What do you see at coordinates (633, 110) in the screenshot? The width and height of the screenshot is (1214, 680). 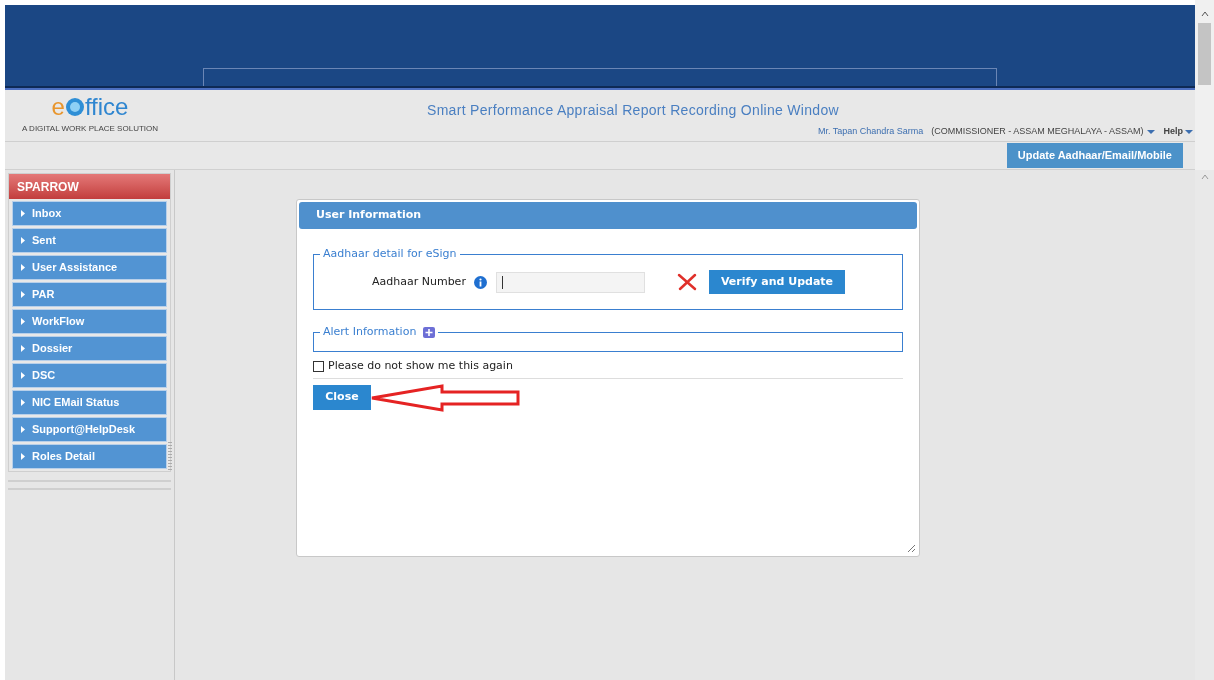 I see `page-title: Smart Performance Appraisal Report Recording Online Window` at bounding box center [633, 110].